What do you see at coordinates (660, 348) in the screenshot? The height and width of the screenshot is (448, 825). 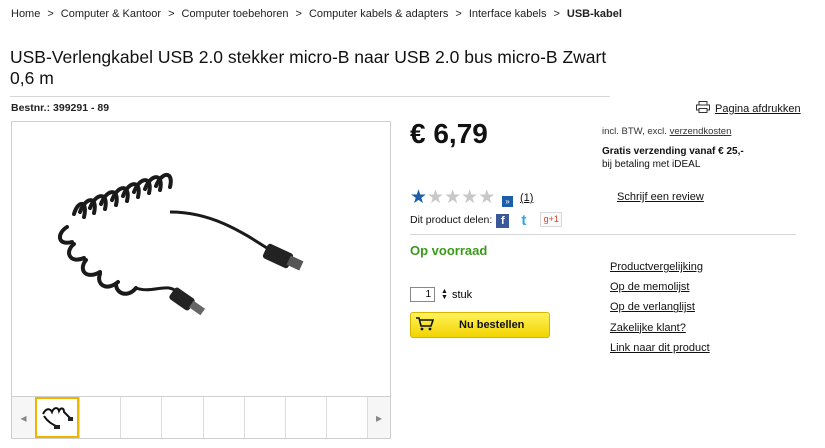 I see `link-to-product-link: Link naar dit product` at bounding box center [660, 348].